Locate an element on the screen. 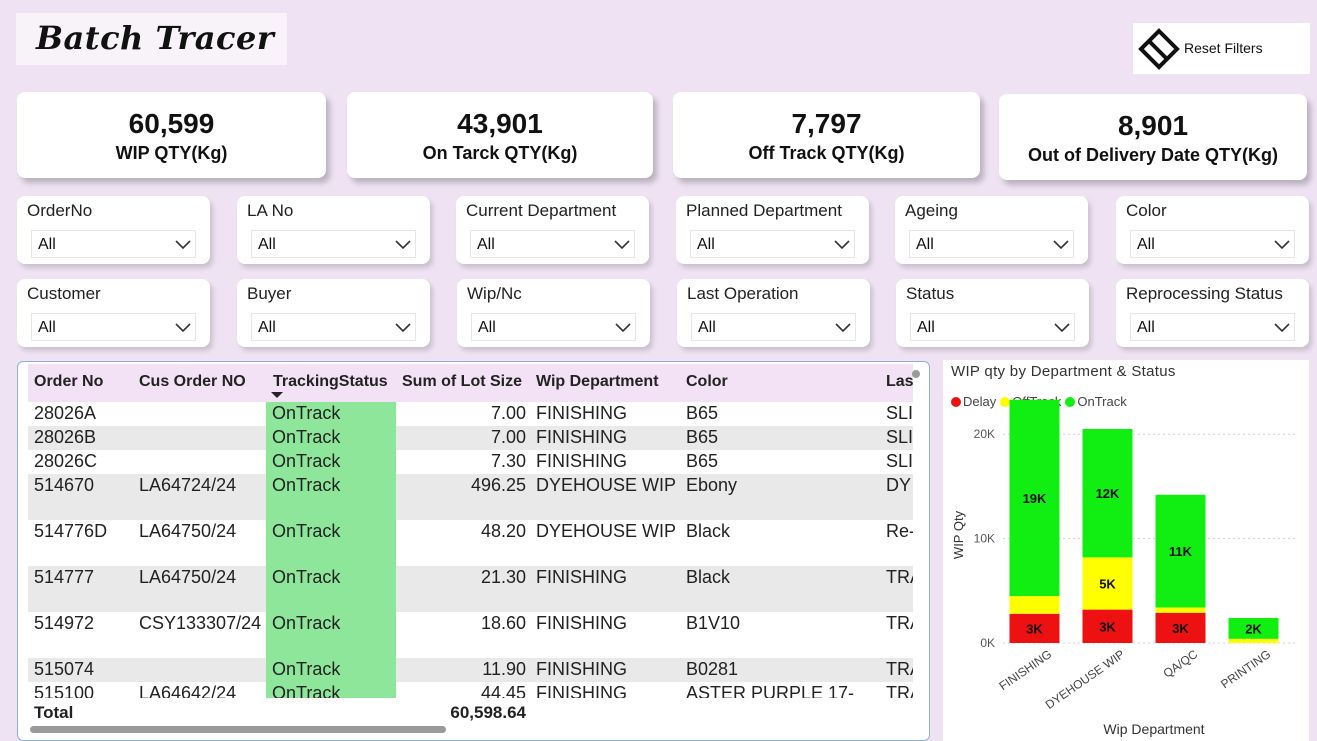 The width and height of the screenshot is (1317, 741). slicer-last-operation: Last Operation All is located at coordinates (773, 313).